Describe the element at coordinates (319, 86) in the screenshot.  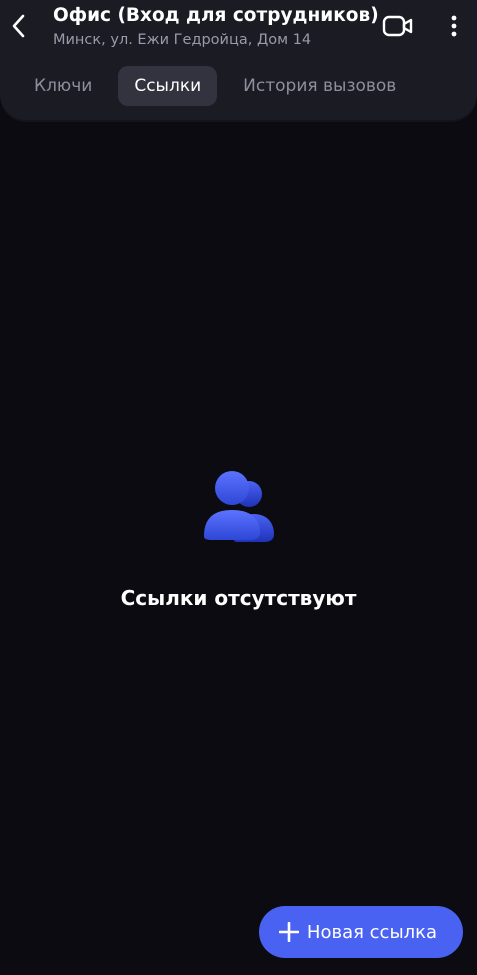
I see `tab-call-history: История вызовов` at that location.